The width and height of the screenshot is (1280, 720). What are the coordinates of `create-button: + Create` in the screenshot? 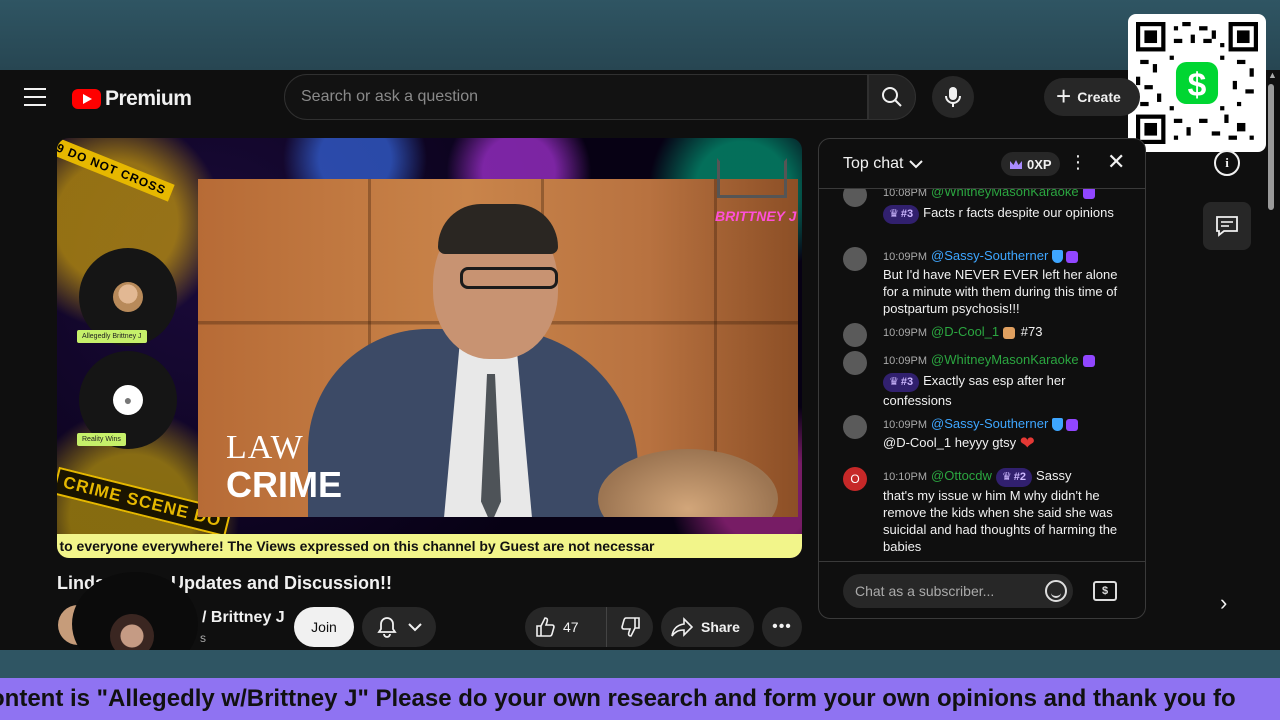 It's located at (1092, 97).